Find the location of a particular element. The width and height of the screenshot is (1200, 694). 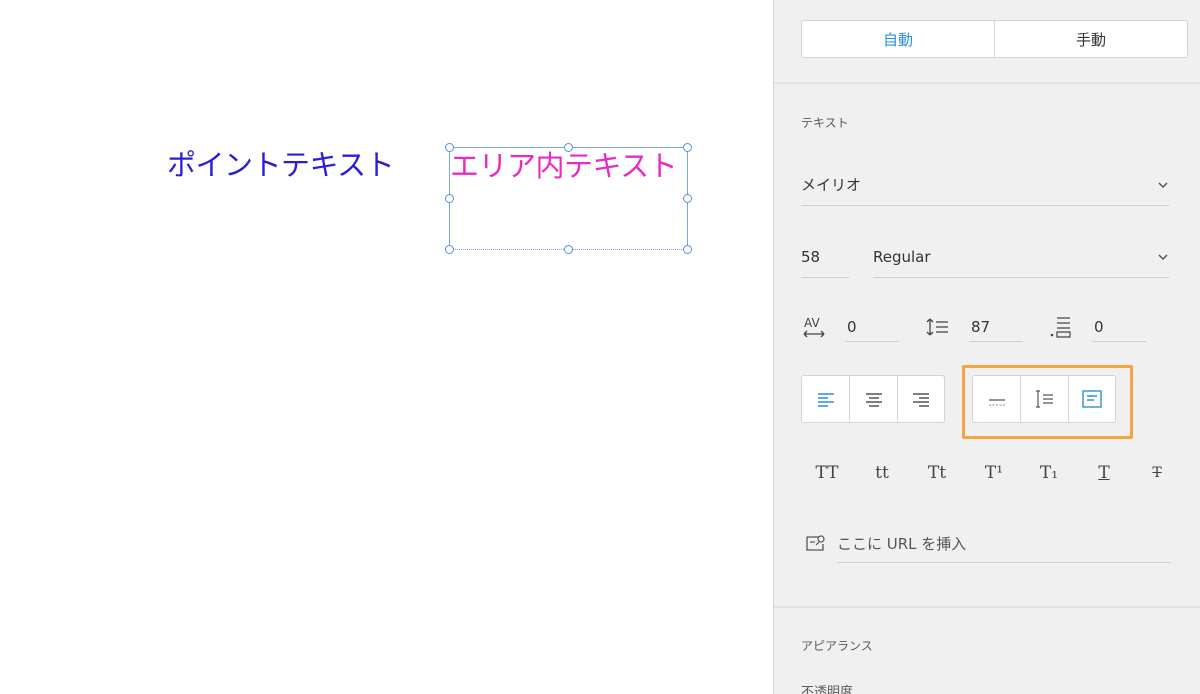

resize-handle-top-center is located at coordinates (568, 147).